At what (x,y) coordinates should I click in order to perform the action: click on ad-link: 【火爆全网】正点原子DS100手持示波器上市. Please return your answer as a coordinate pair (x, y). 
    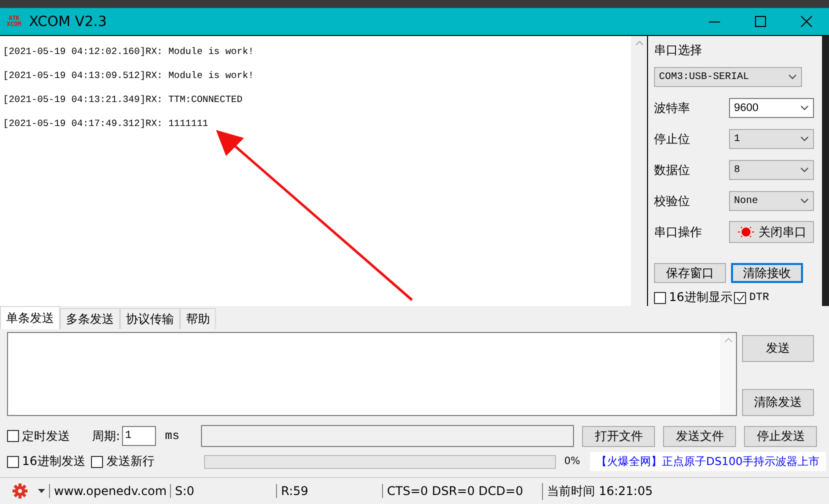
    Looking at the image, I should click on (708, 461).